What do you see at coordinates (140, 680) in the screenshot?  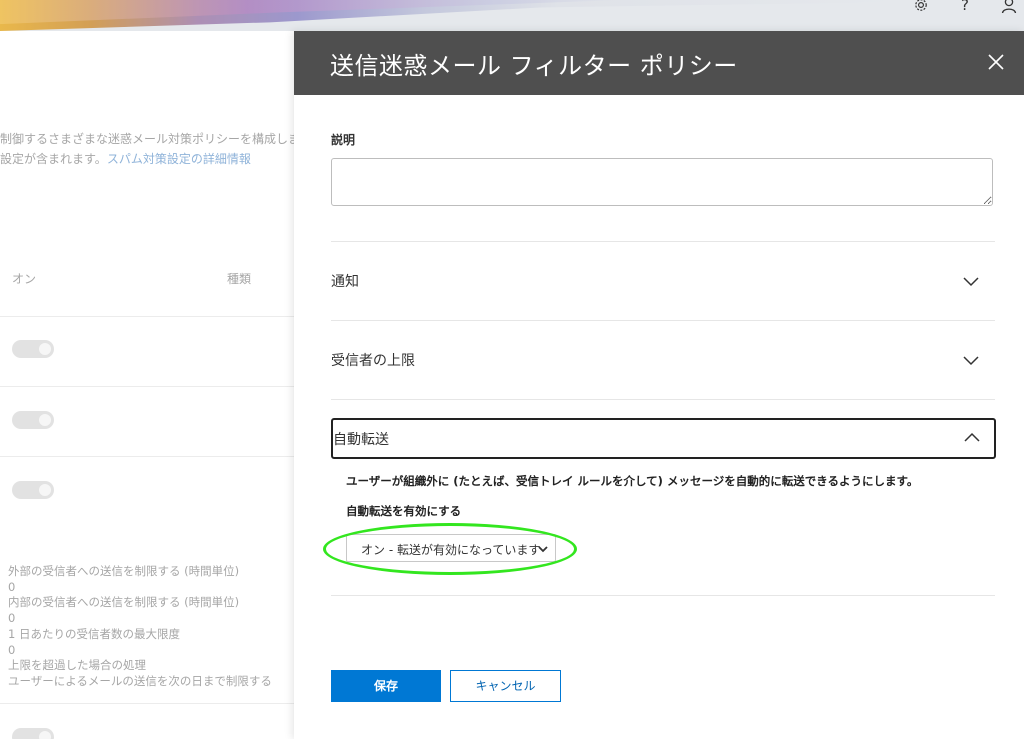 I see `detail-line: ユーザーによるメールの送信を次の日まで制限する` at bounding box center [140, 680].